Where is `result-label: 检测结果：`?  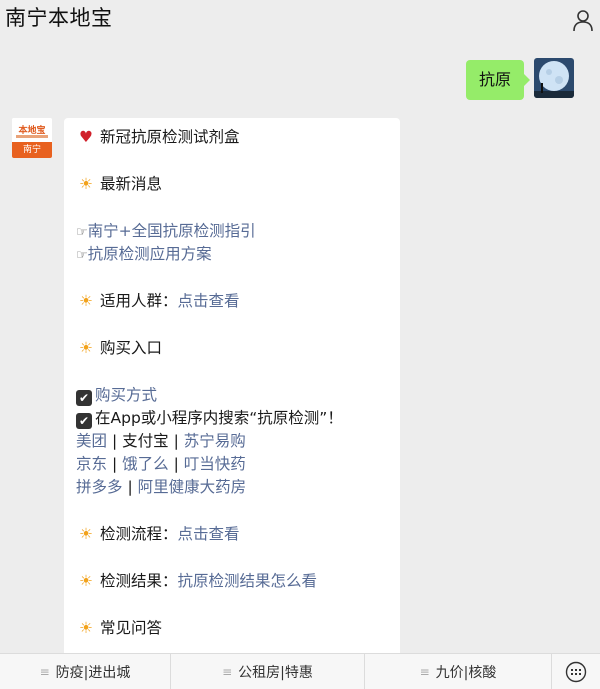
result-label: 检测结果： is located at coordinates (139, 581).